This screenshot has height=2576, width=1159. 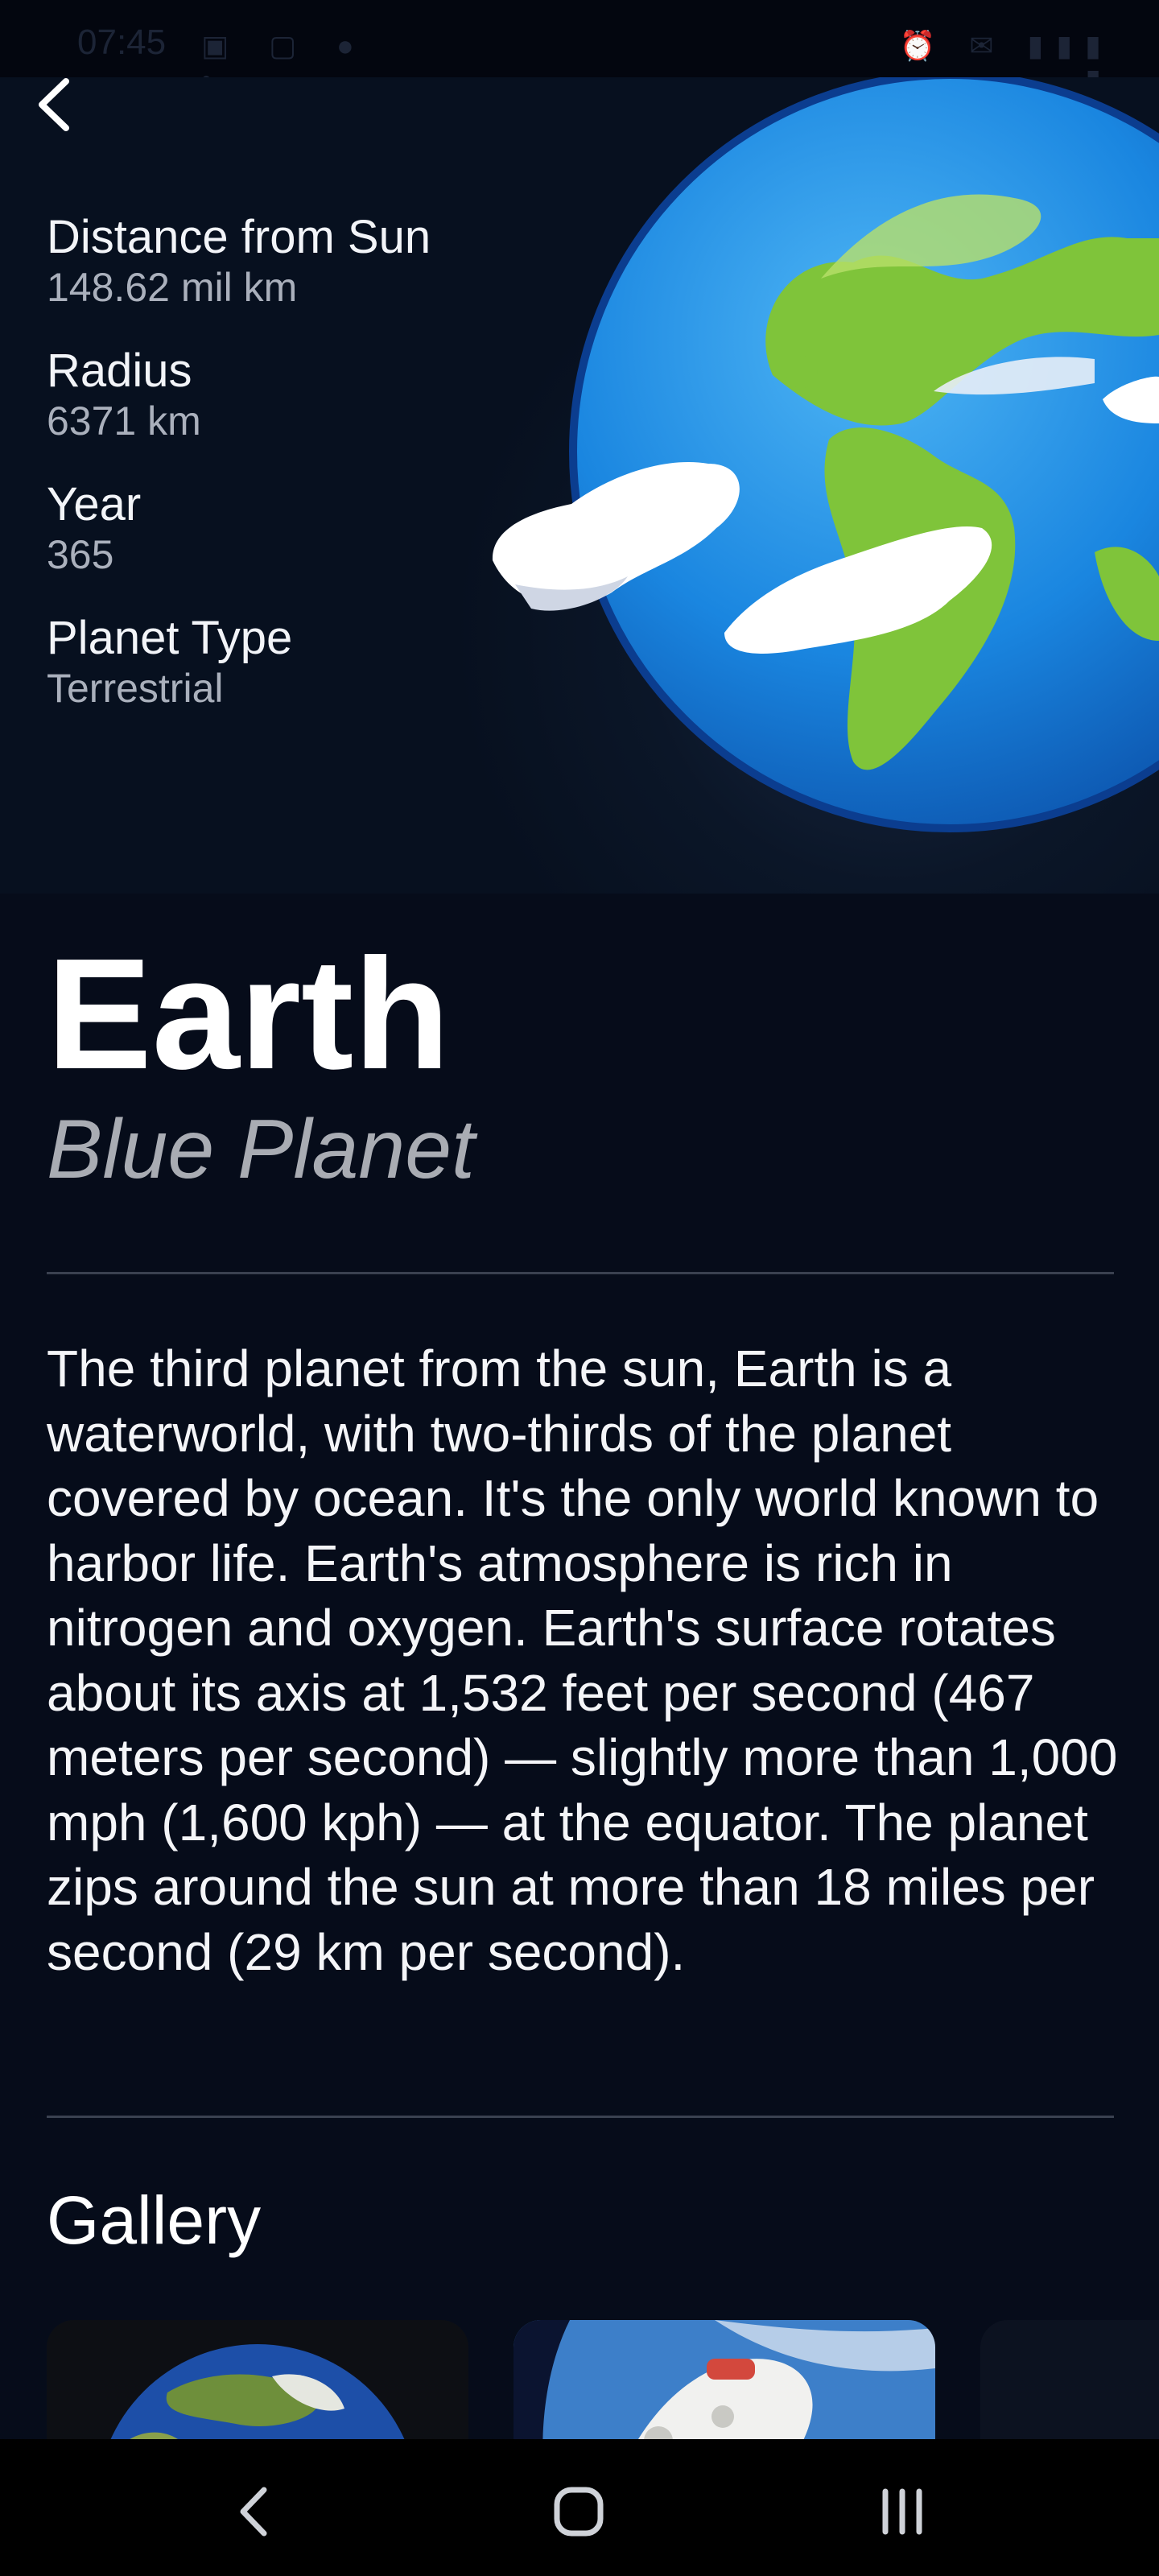 I want to click on gallery-title: Gallery, so click(x=154, y=2220).